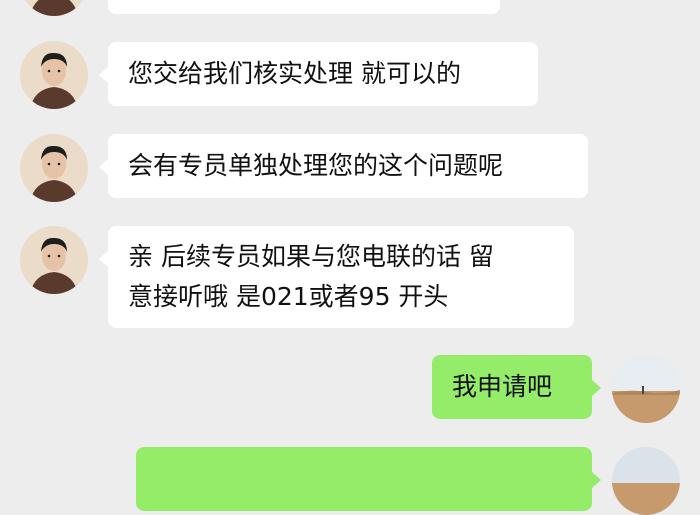 The height and width of the screenshot is (515, 700). What do you see at coordinates (336, 277) in the screenshot?
I see `message-bubble: 亲 后续专员如果与您电联的话 留 意接听哦 是021或者95 开头` at bounding box center [336, 277].